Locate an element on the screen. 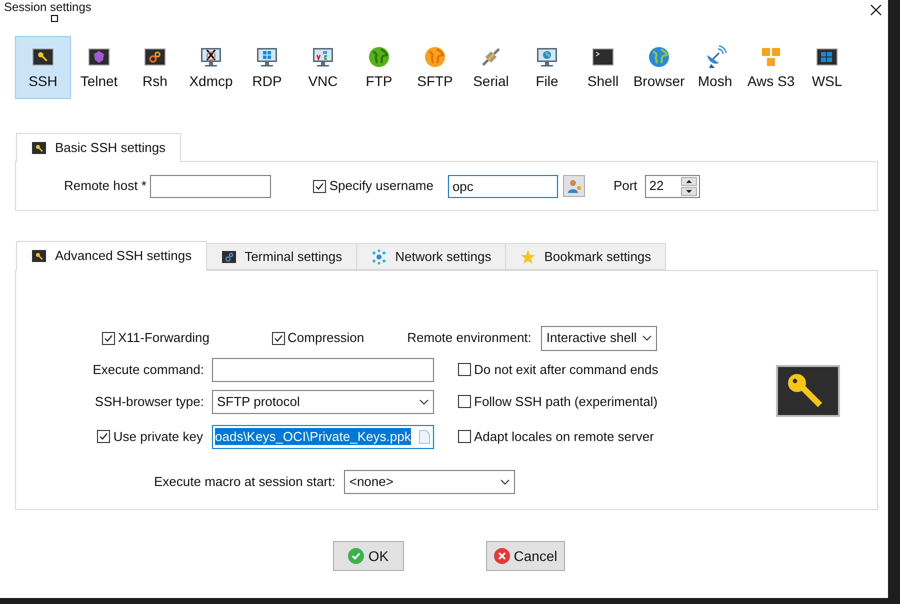 This screenshot has width=900, height=604. tab: Network settings is located at coordinates (431, 256).